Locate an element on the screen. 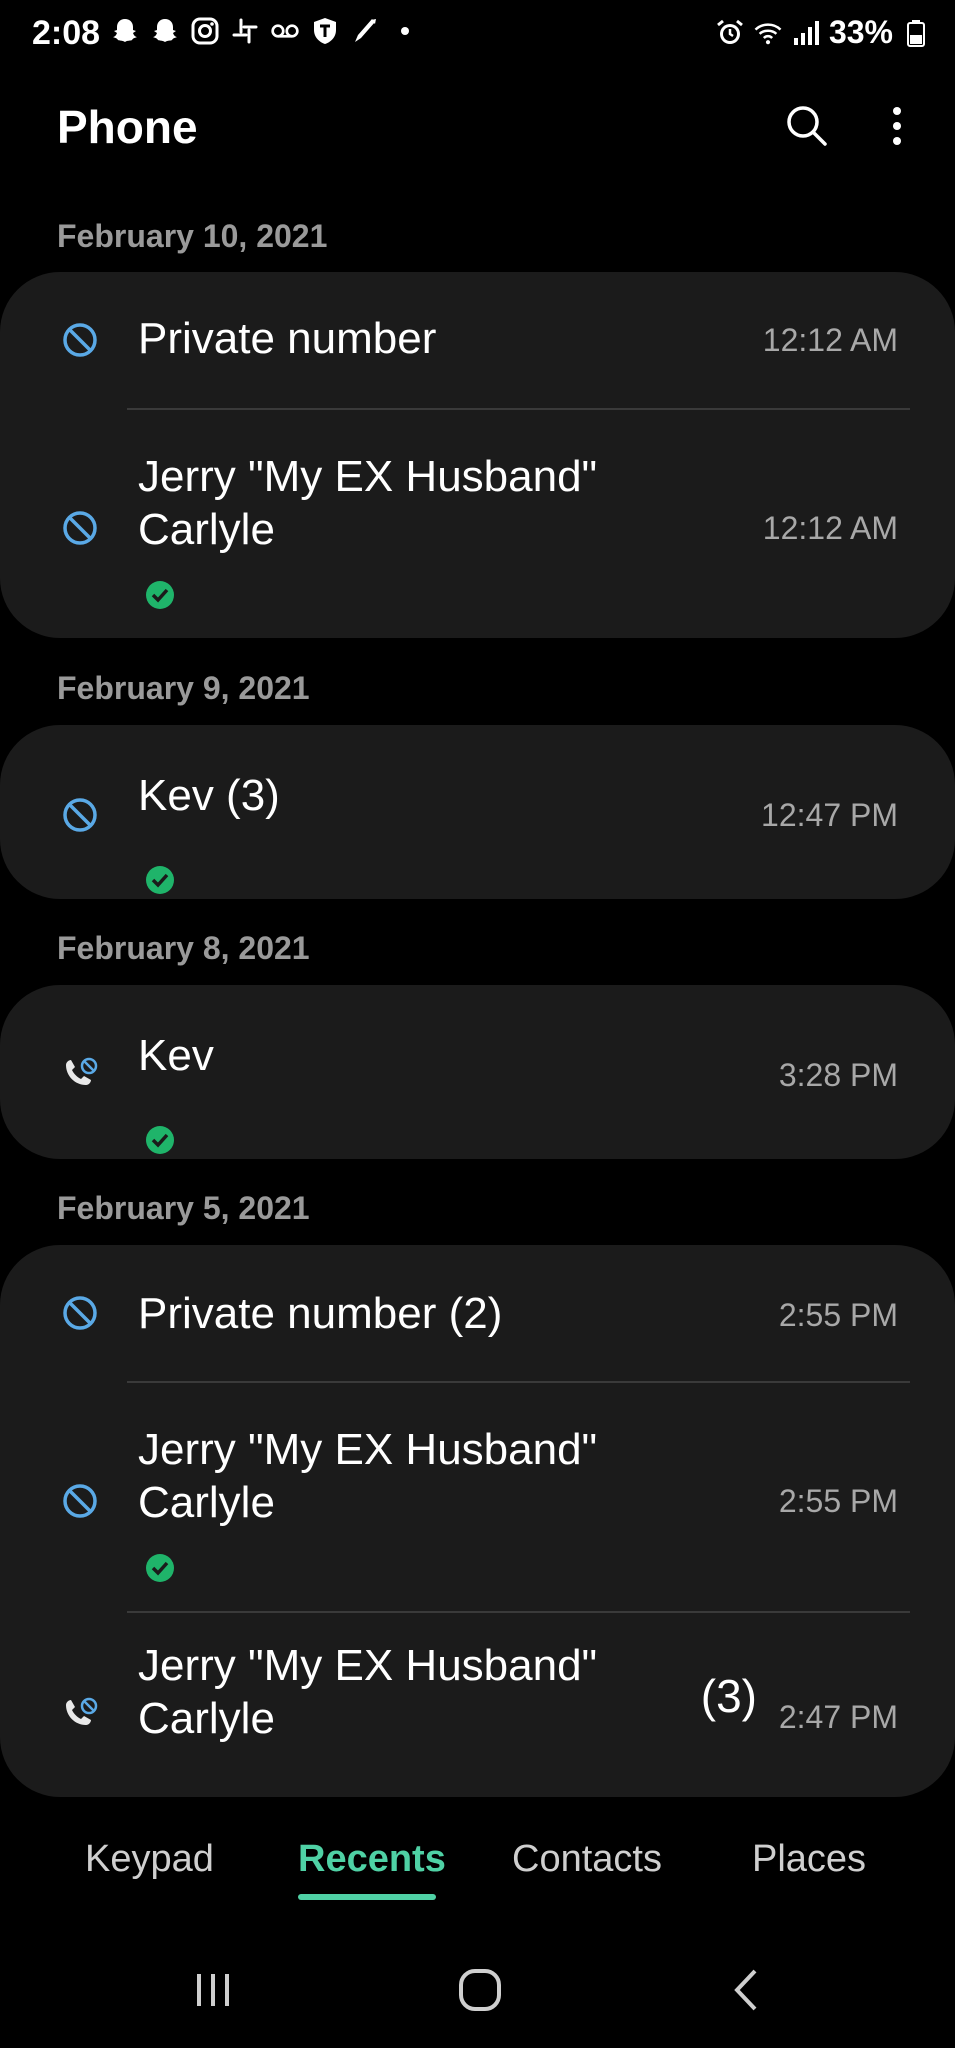 The height and width of the screenshot is (2048, 955). call-time: 12:47 PM is located at coordinates (829, 815).